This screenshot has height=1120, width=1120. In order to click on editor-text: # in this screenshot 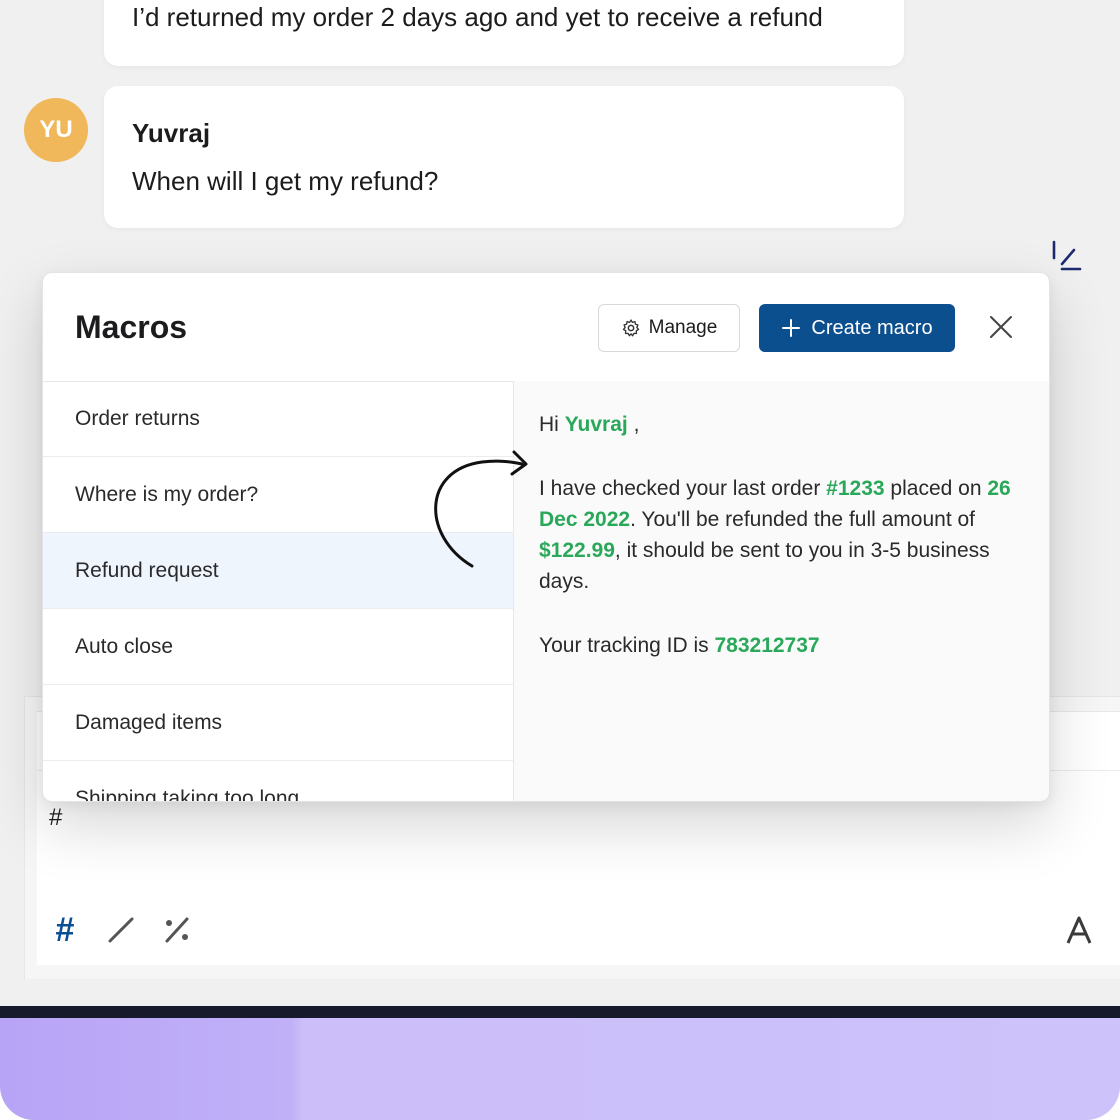, I will do `click(55, 818)`.